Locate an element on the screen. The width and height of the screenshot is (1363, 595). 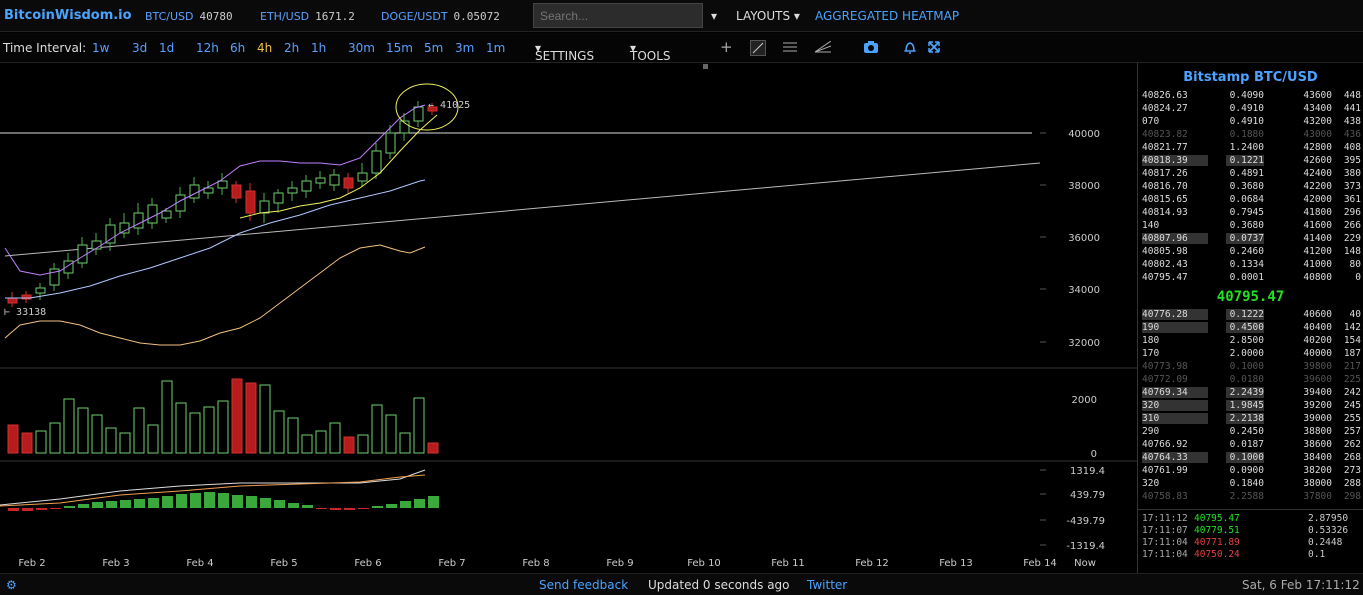
fullscreen-icon is located at coordinates (934, 48).